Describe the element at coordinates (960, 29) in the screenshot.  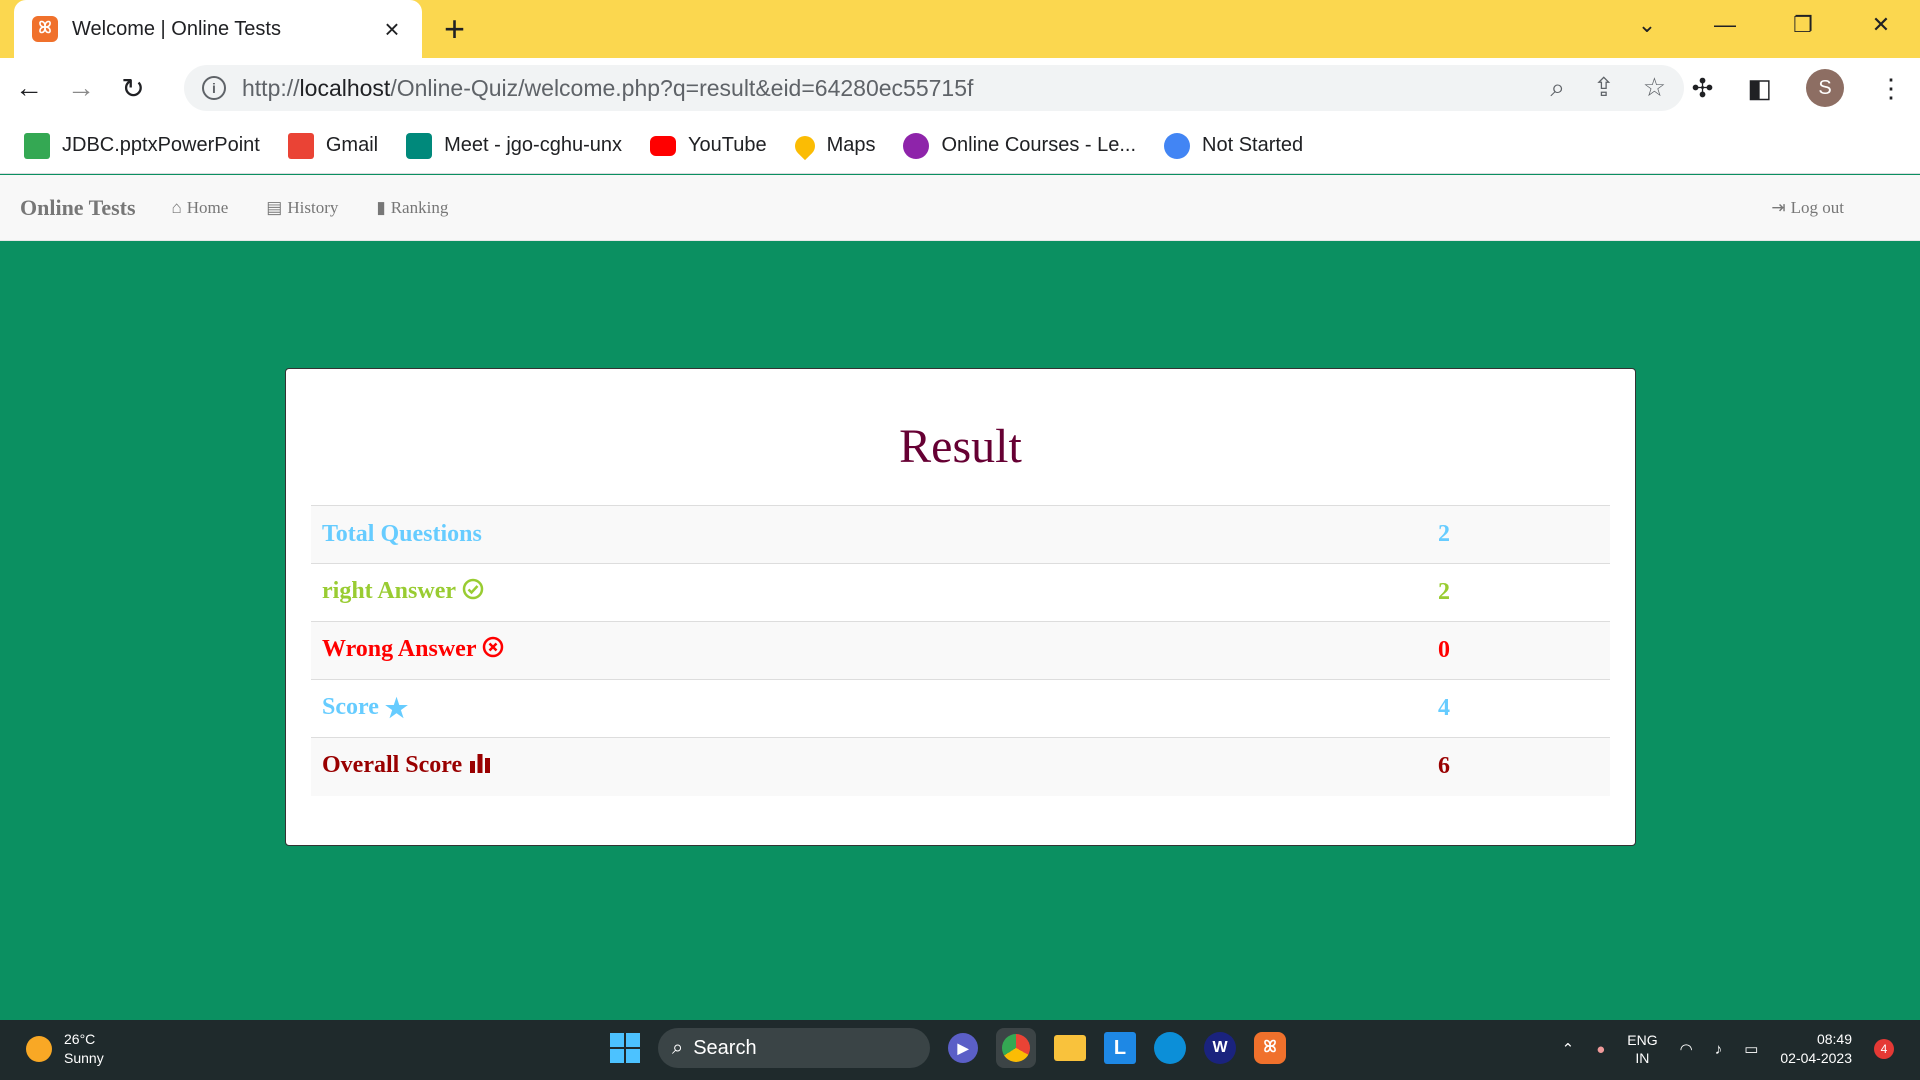
I see `tab-strip: ꕤ Welcome | Online Tests × + ⌄ — ❐ ✕` at that location.